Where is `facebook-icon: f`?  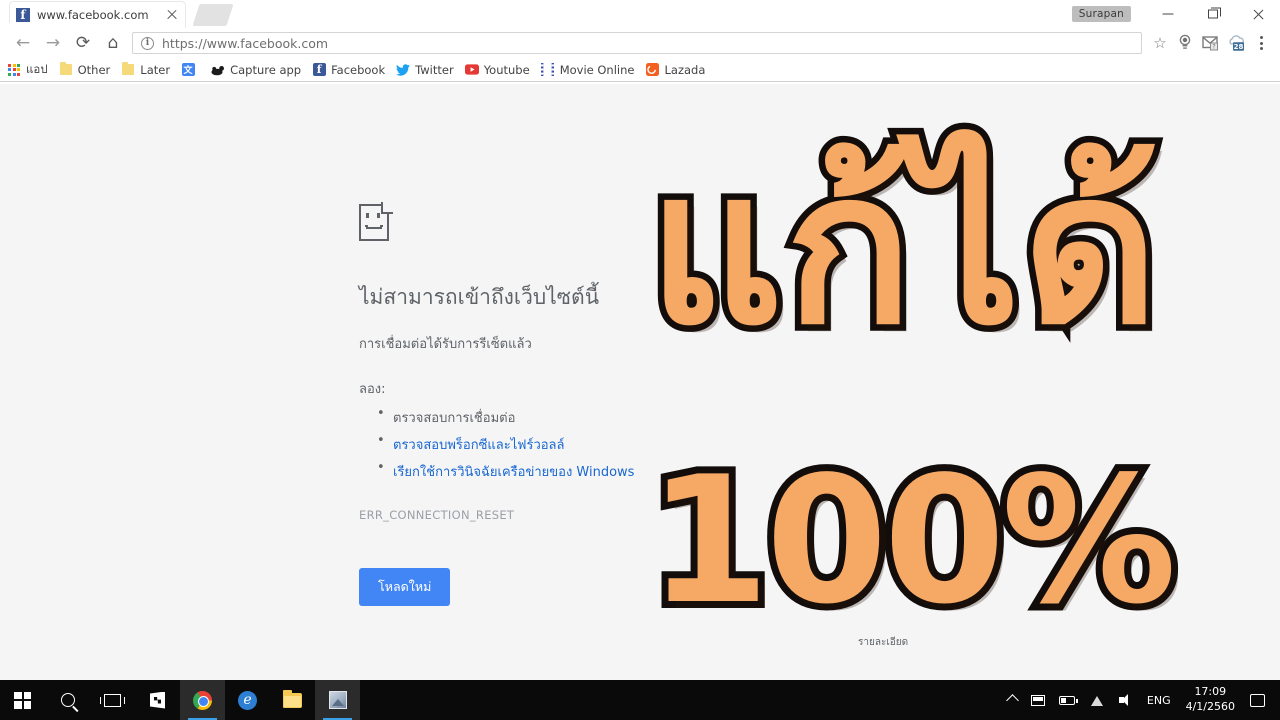
facebook-icon: f is located at coordinates (319, 70).